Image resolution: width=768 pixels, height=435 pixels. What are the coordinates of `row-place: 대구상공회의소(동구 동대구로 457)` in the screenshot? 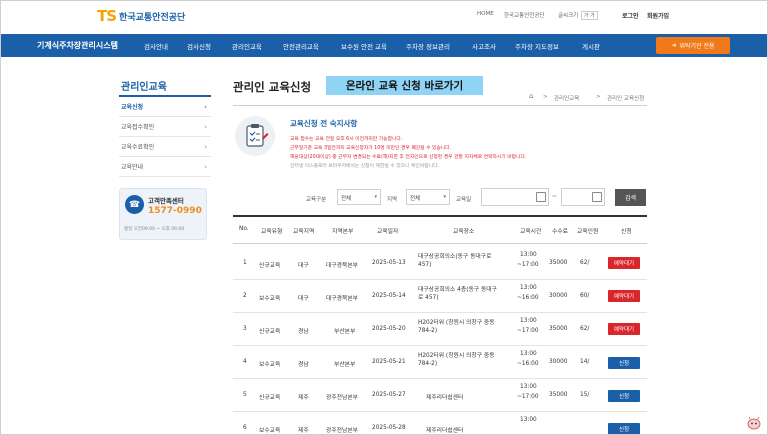 It's located at (455, 261).